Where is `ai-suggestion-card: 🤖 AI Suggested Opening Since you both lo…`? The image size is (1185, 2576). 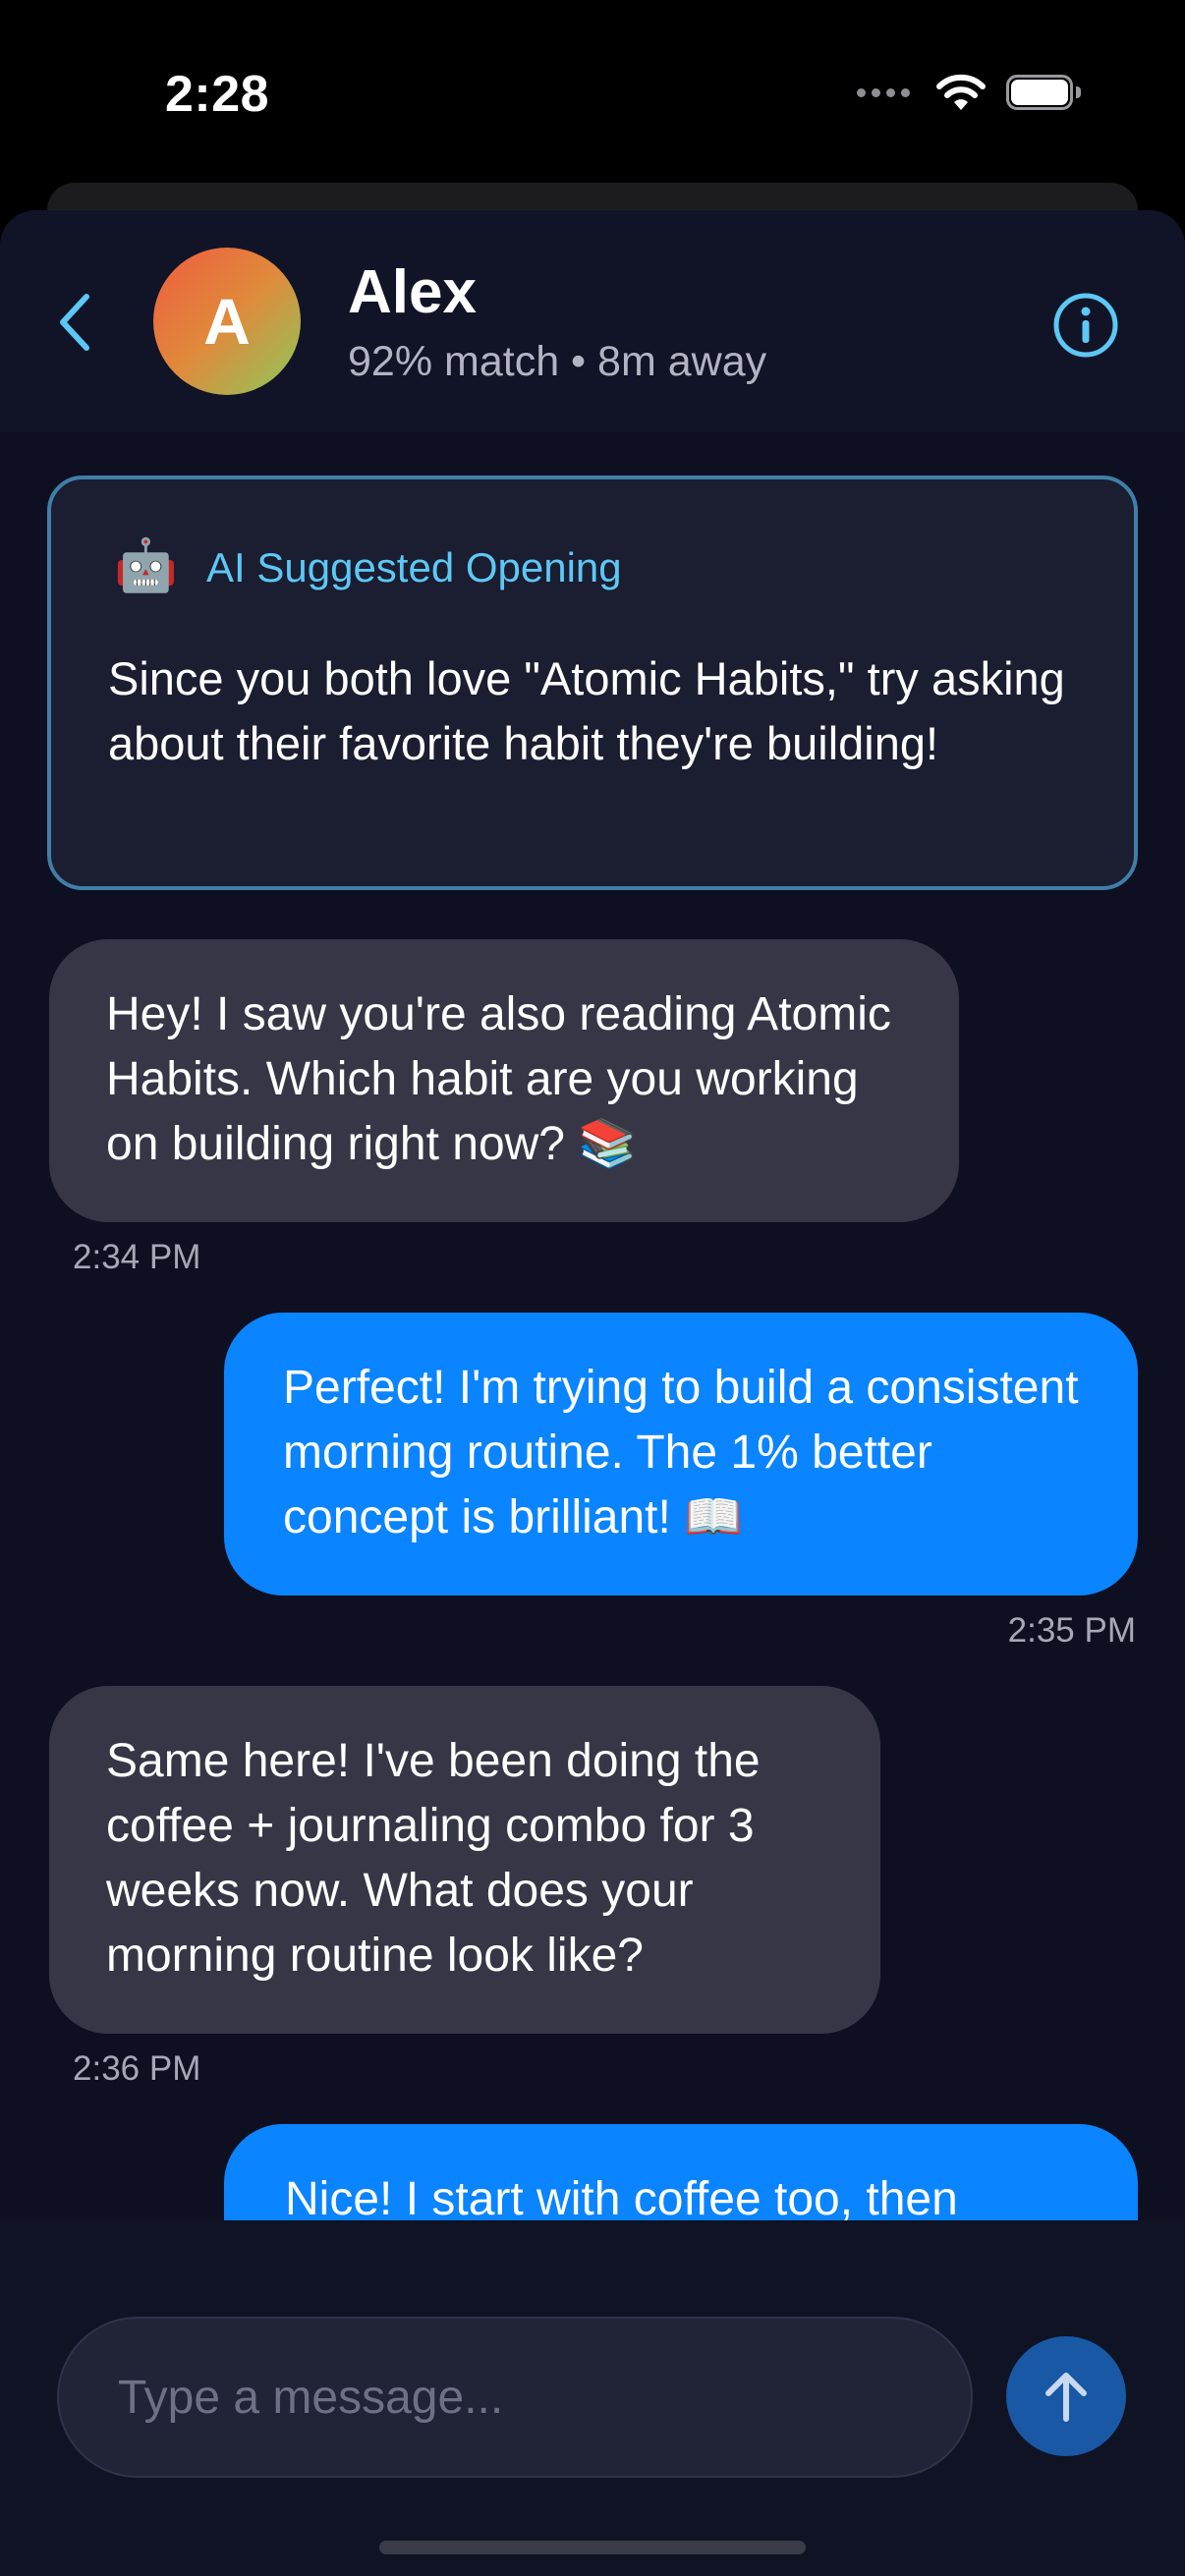
ai-suggestion-card: 🤖 AI Suggested Opening Since you both lo… is located at coordinates (592, 683).